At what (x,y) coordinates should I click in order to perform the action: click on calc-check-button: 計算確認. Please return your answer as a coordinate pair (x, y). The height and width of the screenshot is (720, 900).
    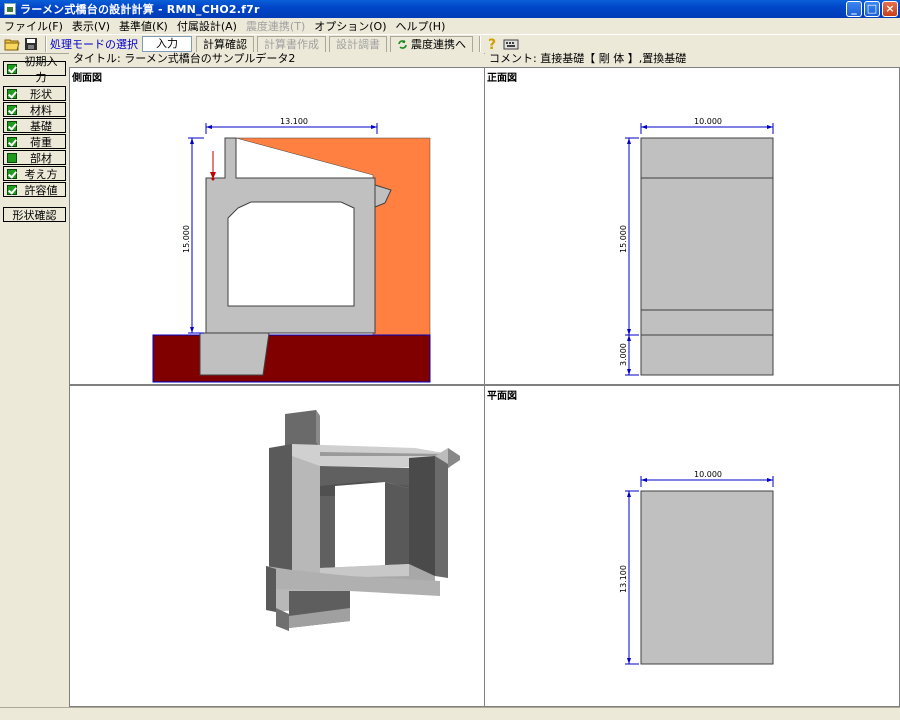
    Looking at the image, I should click on (225, 44).